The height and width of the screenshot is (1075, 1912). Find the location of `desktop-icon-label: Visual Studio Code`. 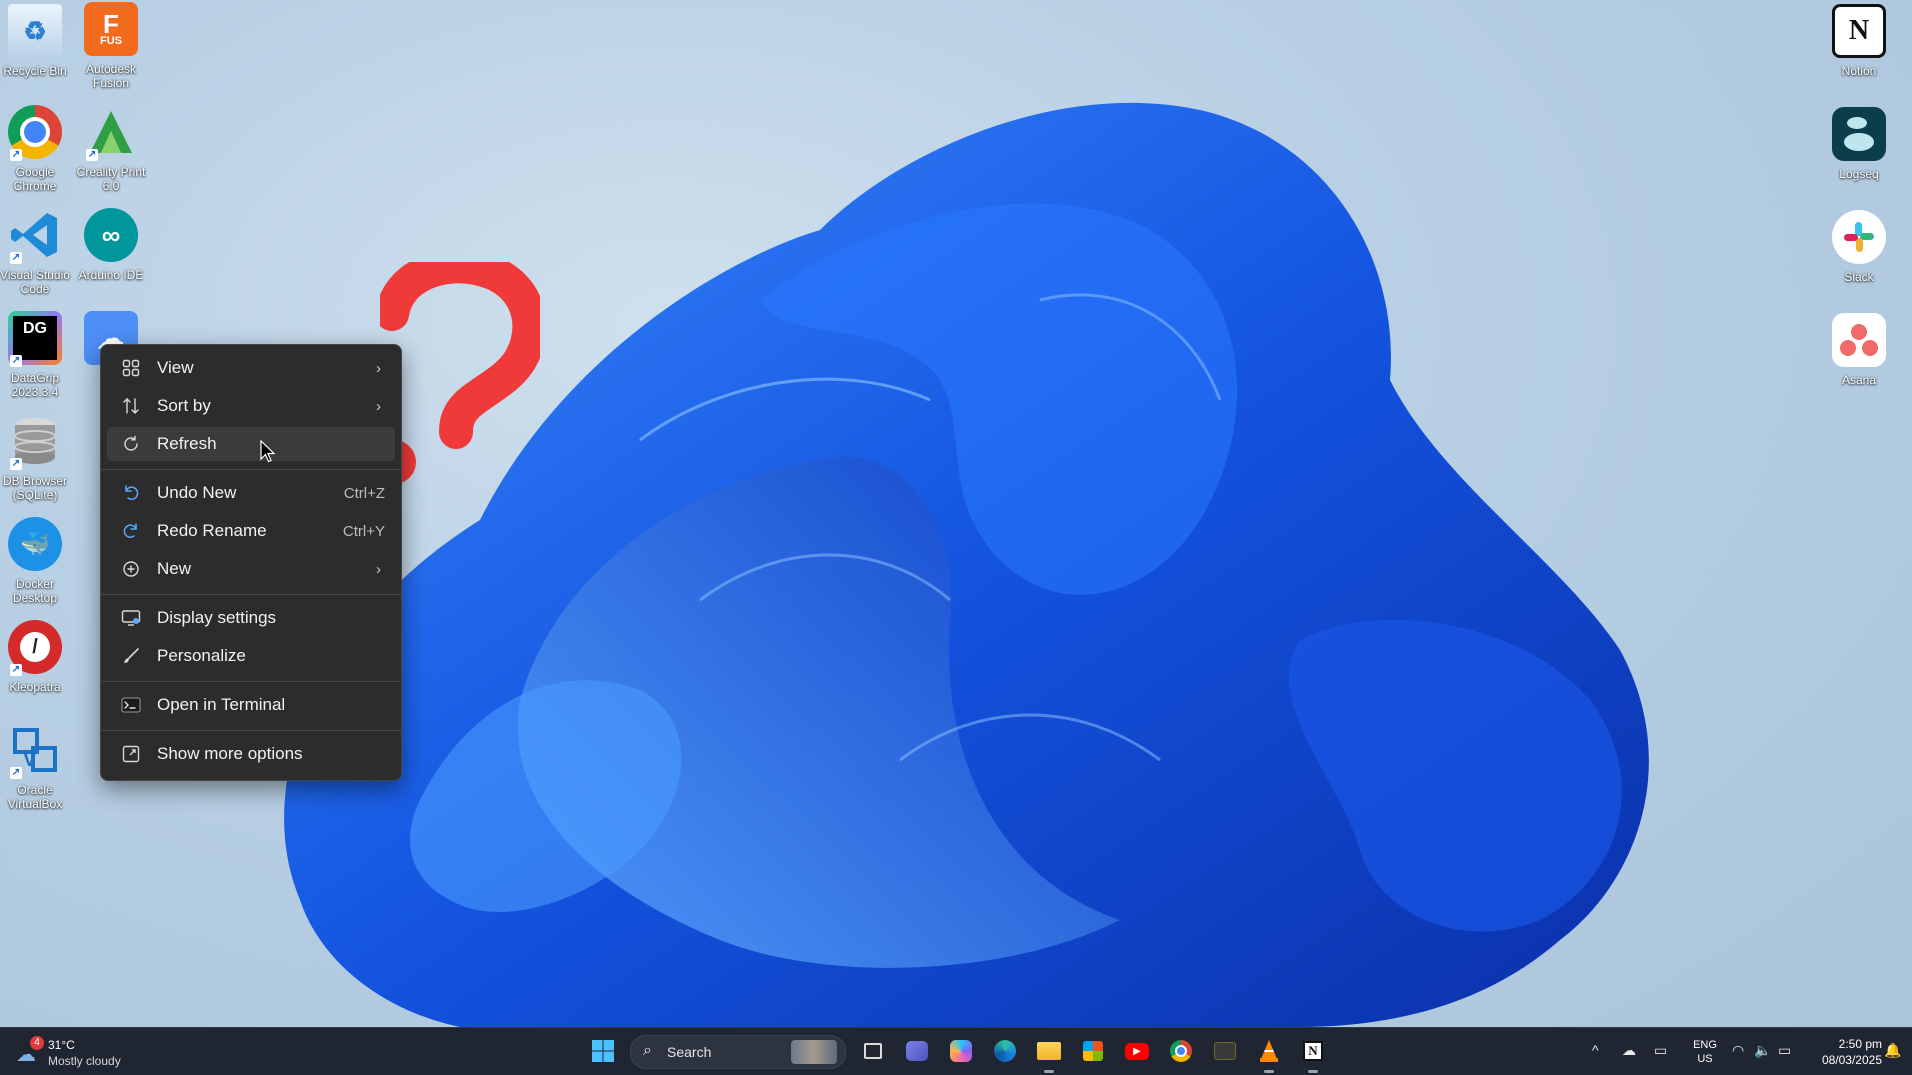

desktop-icon-label: Visual Studio Code is located at coordinates (35, 282).